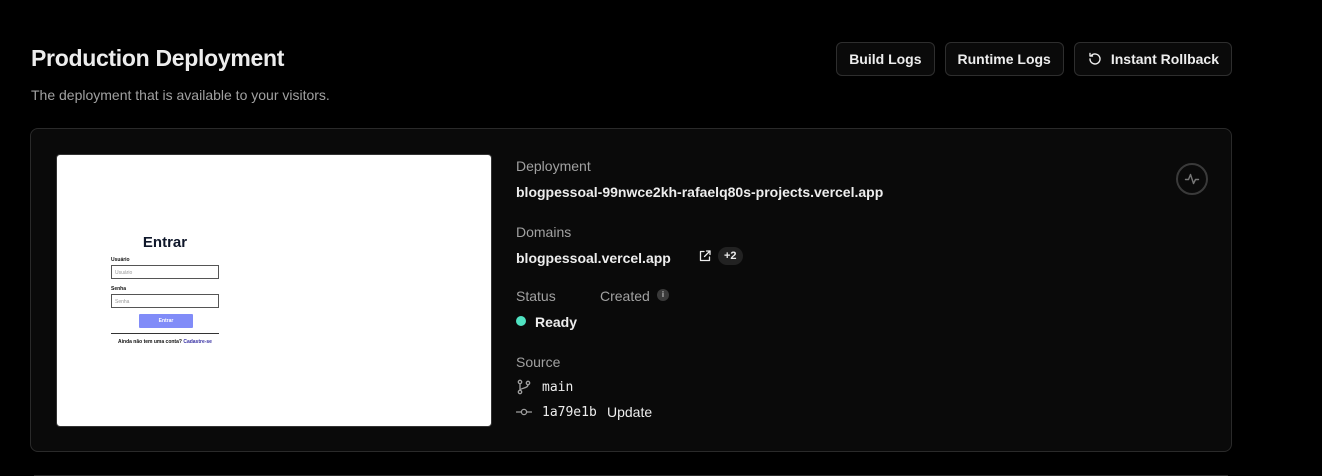  What do you see at coordinates (557, 387) in the screenshot?
I see `source-branch: main` at bounding box center [557, 387].